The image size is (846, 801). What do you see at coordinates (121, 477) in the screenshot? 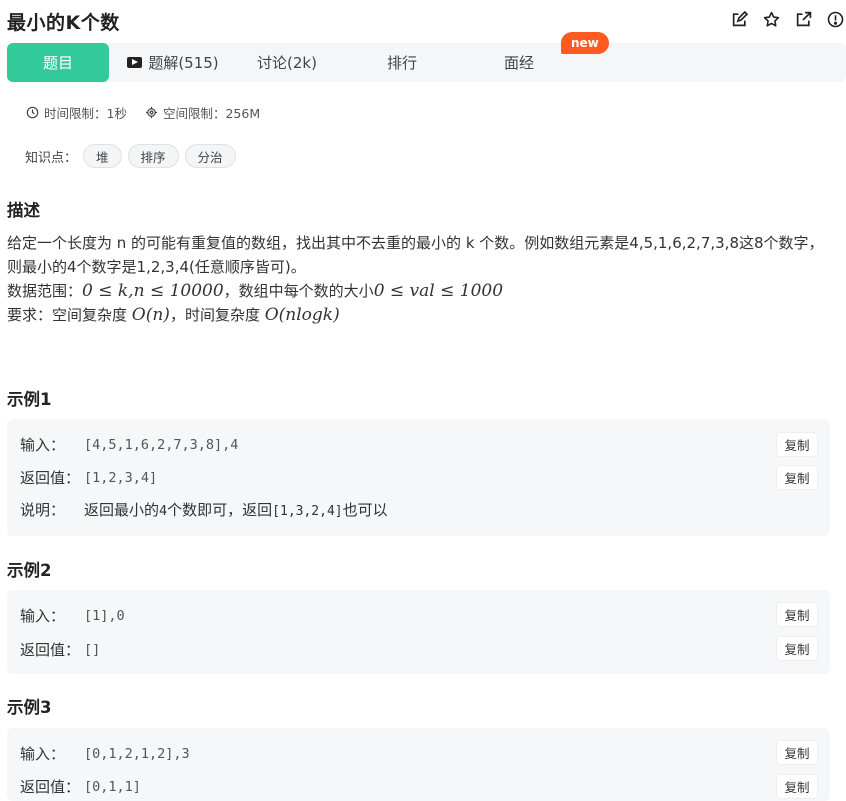
I see `output-value: [1,2,3,4]` at bounding box center [121, 477].